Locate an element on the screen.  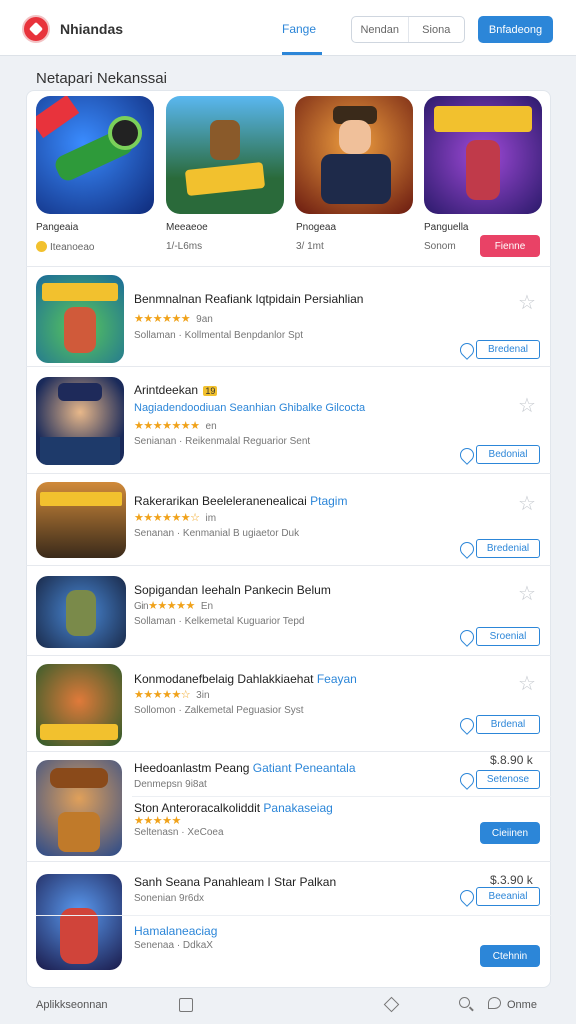
app-meta: Sollaman · Kollmental Benpdanlor Spt is located at coordinates (218, 335).